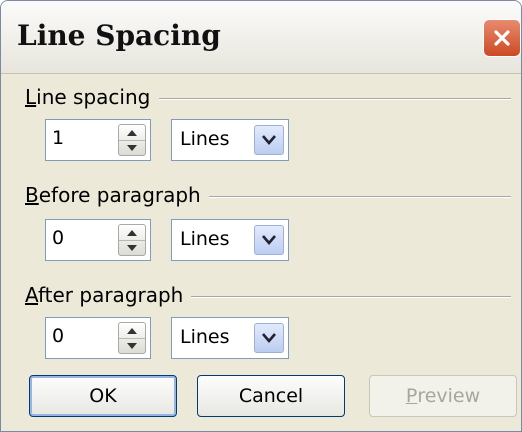 The height and width of the screenshot is (432, 522). What do you see at coordinates (58, 238) in the screenshot?
I see `before-paragraph-value: 0` at bounding box center [58, 238].